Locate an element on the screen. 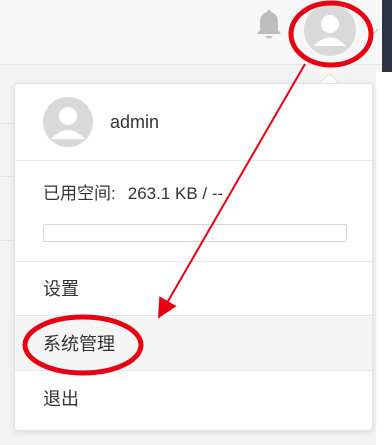  header-avatar is located at coordinates (330, 30).